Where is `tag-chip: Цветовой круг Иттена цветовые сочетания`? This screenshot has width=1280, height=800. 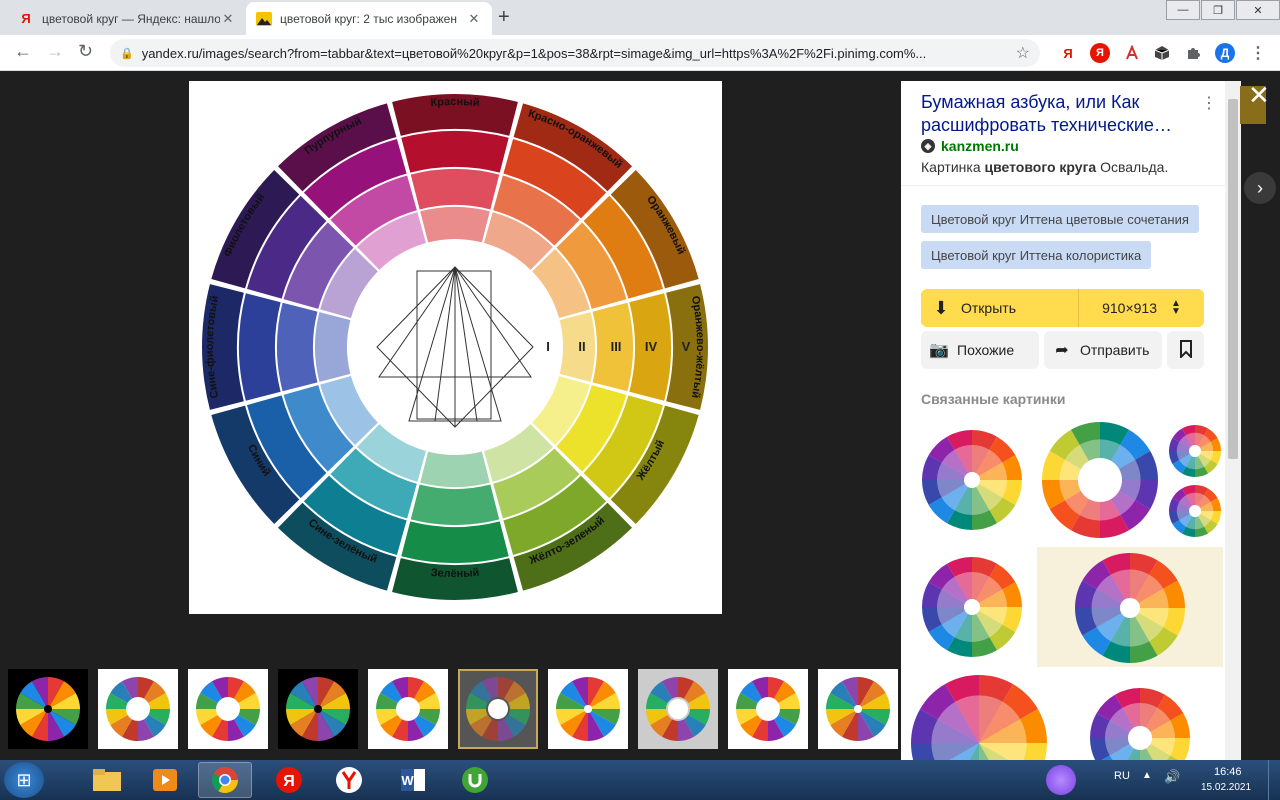
tag-chip: Цветовой круг Иттена цветовые сочетания is located at coordinates (1060, 219).